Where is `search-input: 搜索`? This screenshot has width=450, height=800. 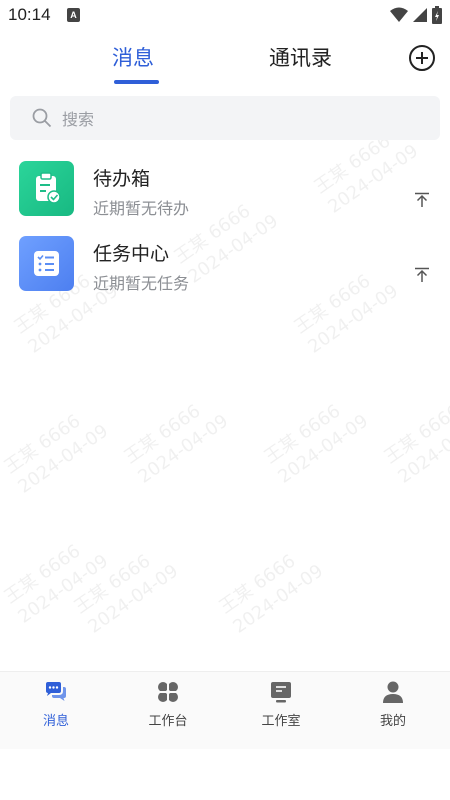 search-input: 搜索 is located at coordinates (225, 118).